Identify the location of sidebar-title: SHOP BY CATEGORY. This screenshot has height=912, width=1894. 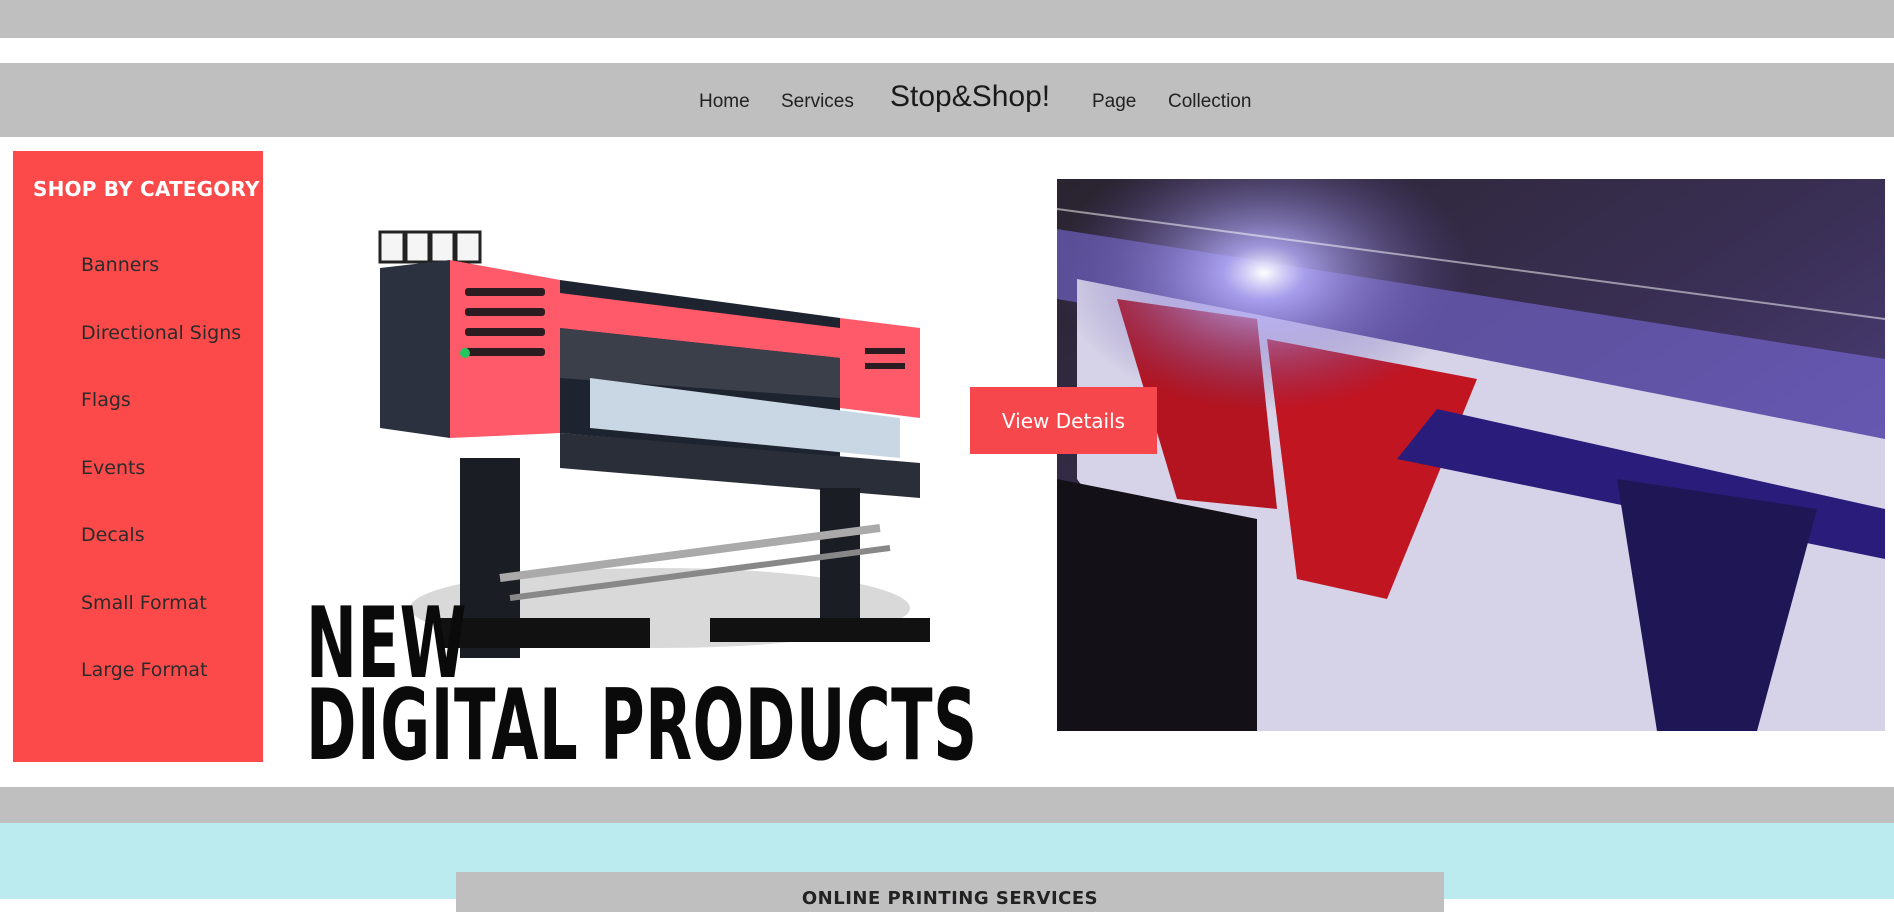
(146, 189).